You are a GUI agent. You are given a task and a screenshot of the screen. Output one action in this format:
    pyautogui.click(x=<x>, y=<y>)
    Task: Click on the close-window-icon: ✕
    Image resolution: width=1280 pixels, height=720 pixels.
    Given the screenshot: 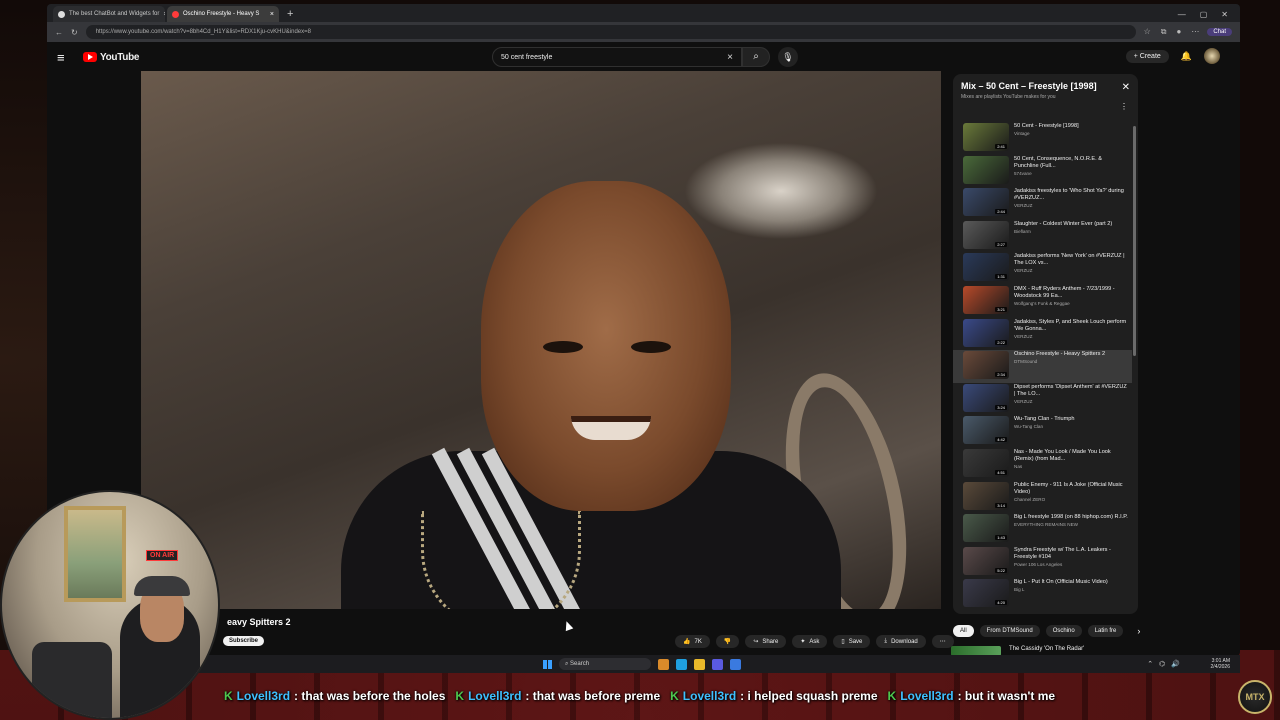 What is the action you would take?
    pyautogui.click(x=1224, y=14)
    